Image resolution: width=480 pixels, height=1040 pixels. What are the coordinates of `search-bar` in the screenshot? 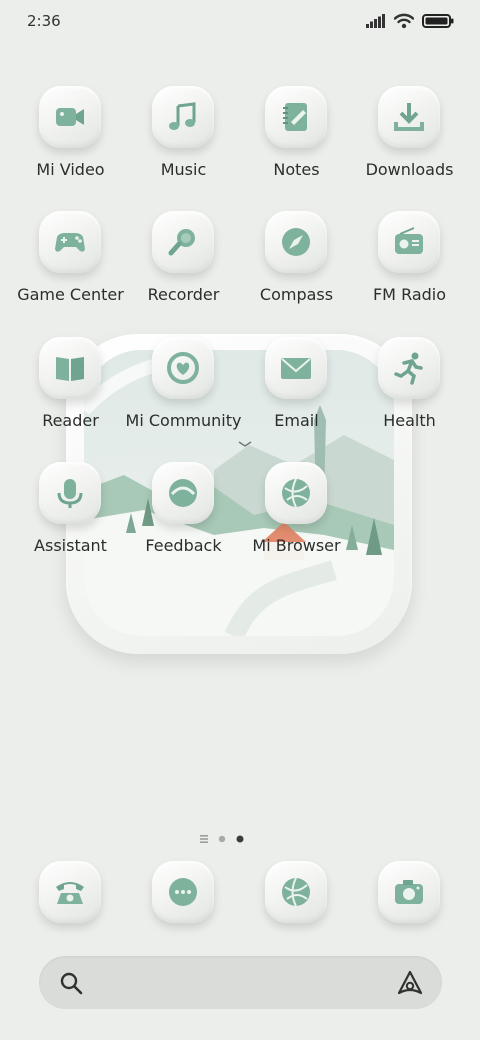 It's located at (240, 982).